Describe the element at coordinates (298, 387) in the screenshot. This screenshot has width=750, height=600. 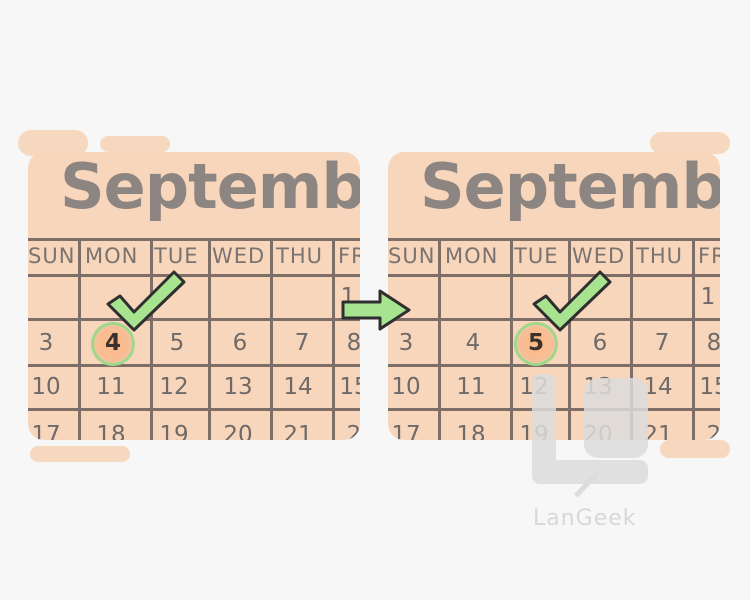
I see `date-14: 14` at that location.